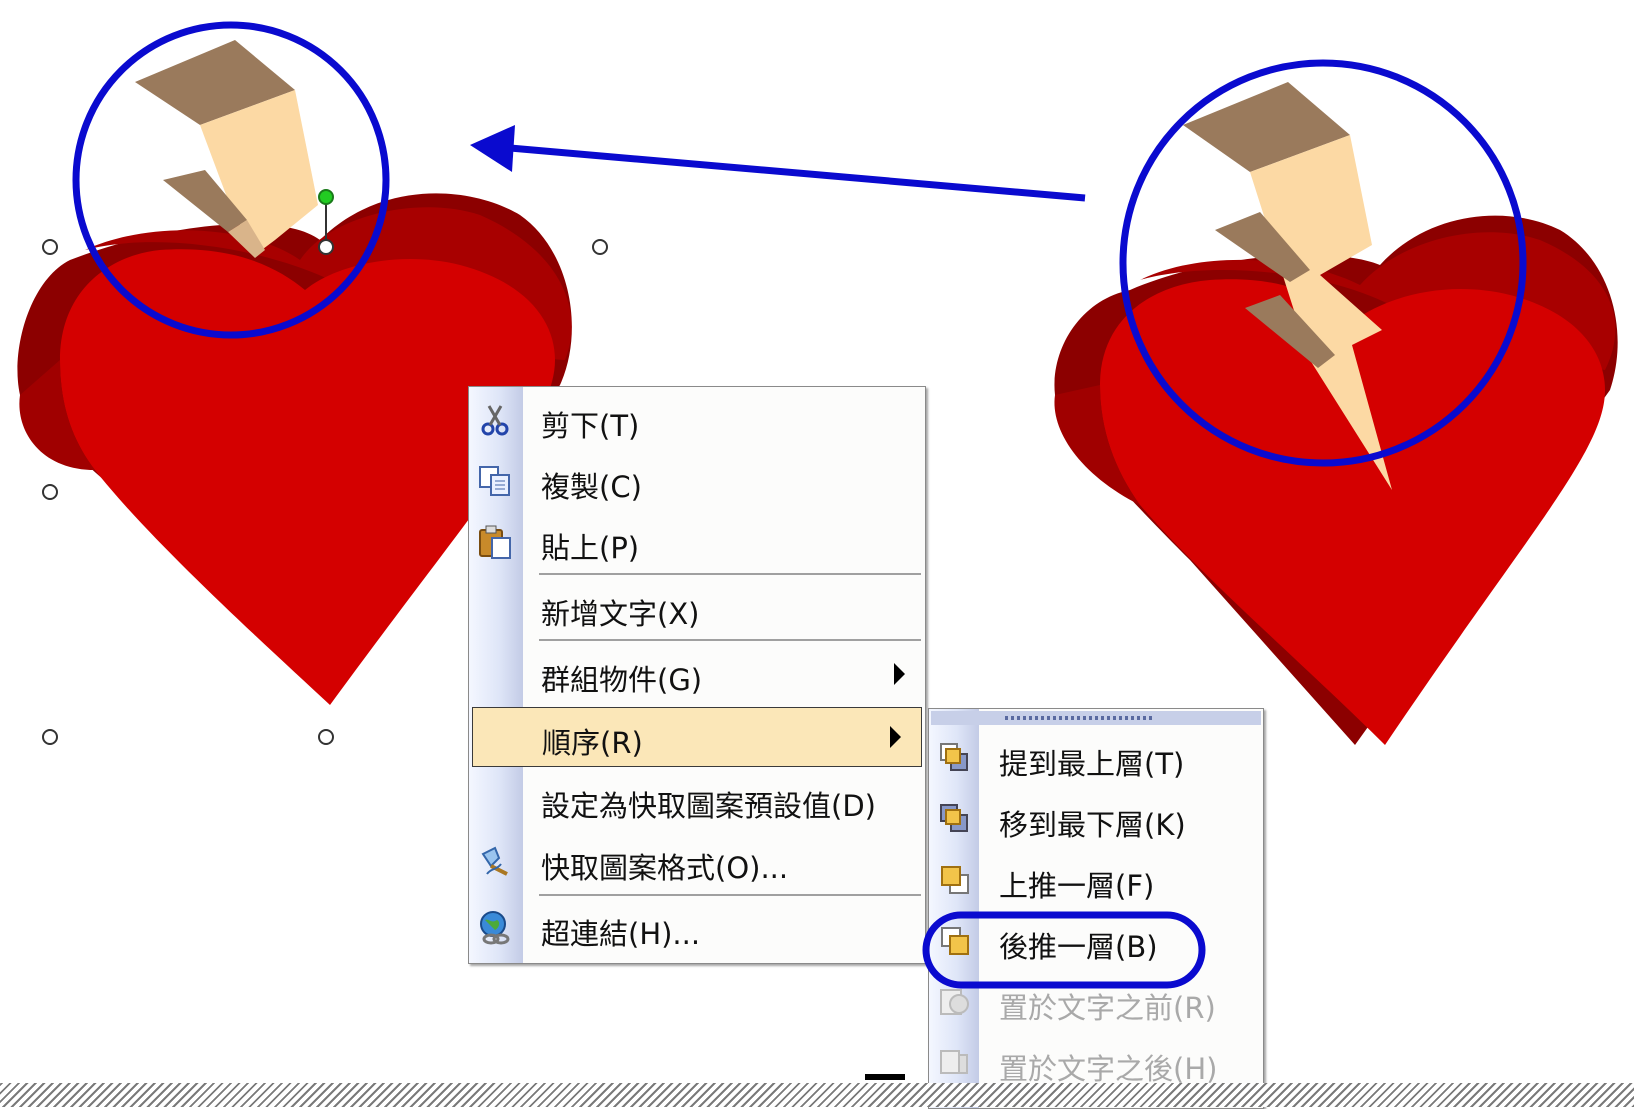 This screenshot has height=1109, width=1634. I want to click on menu-item-label: 上推一層(F), so click(1077, 886).